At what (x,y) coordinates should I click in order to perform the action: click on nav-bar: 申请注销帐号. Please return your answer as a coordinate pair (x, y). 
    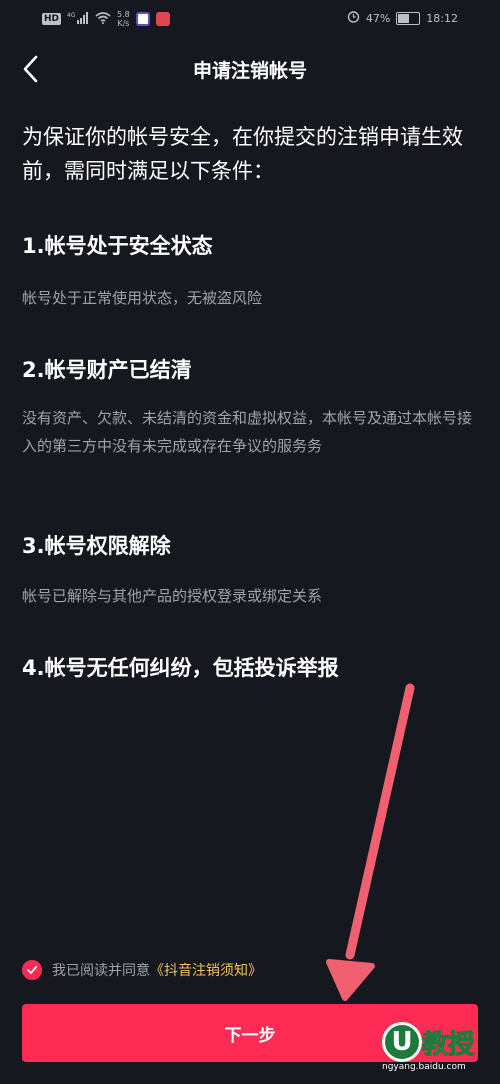
    Looking at the image, I should click on (250, 69).